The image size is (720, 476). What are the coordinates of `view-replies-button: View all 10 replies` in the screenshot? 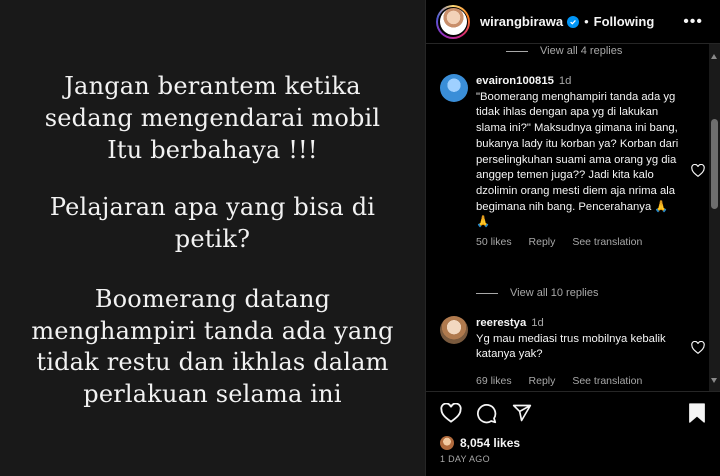 It's located at (537, 293).